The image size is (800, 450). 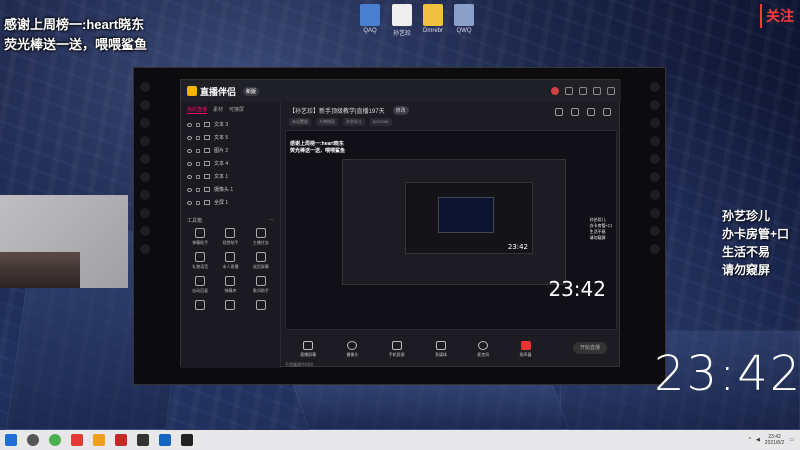 I want to click on tool-button: 主播任务, so click(x=261, y=237).